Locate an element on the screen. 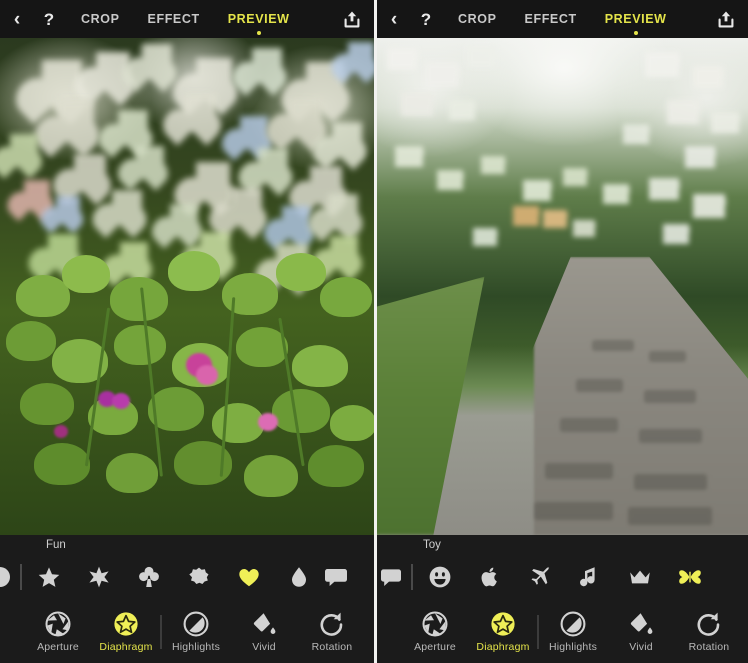  shape-speech-bubble-right is located at coordinates (393, 577).